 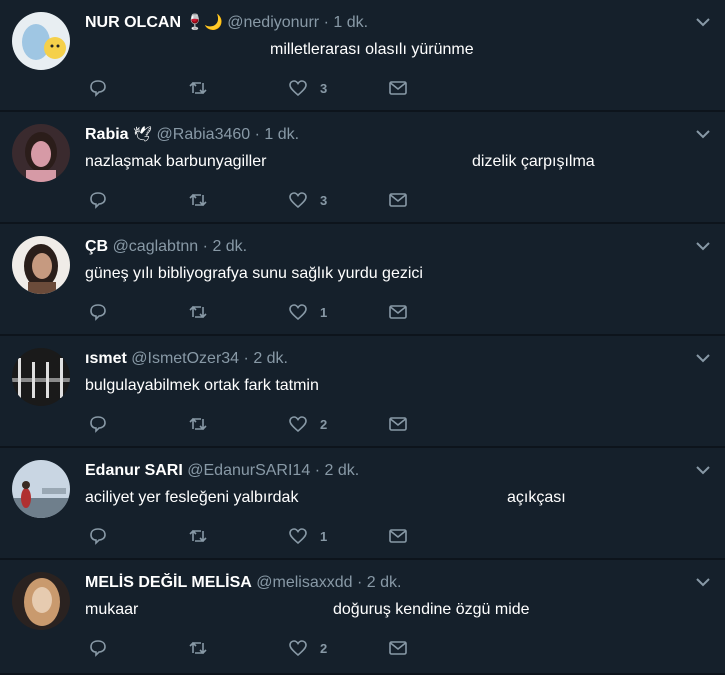 What do you see at coordinates (96, 246) in the screenshot?
I see `display-name: ÇB` at bounding box center [96, 246].